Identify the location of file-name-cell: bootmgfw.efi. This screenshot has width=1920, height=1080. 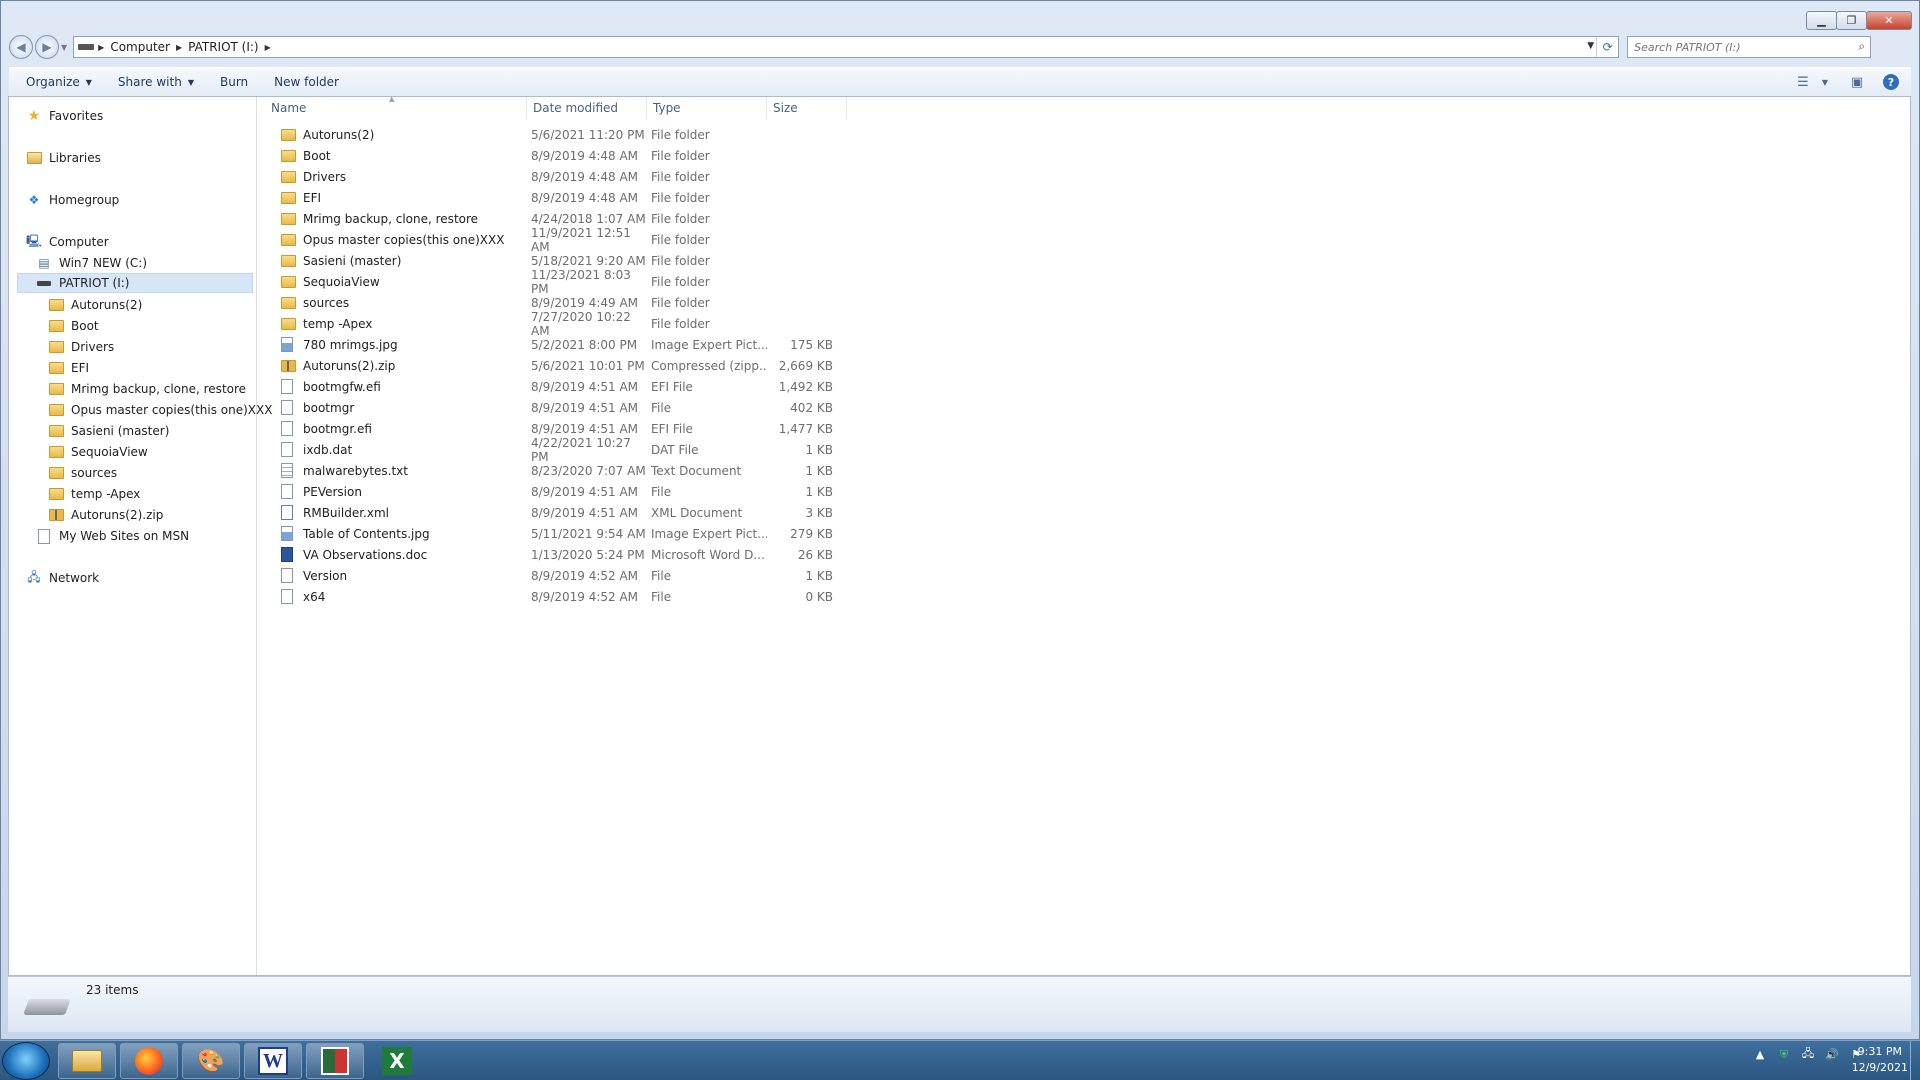
(396, 386).